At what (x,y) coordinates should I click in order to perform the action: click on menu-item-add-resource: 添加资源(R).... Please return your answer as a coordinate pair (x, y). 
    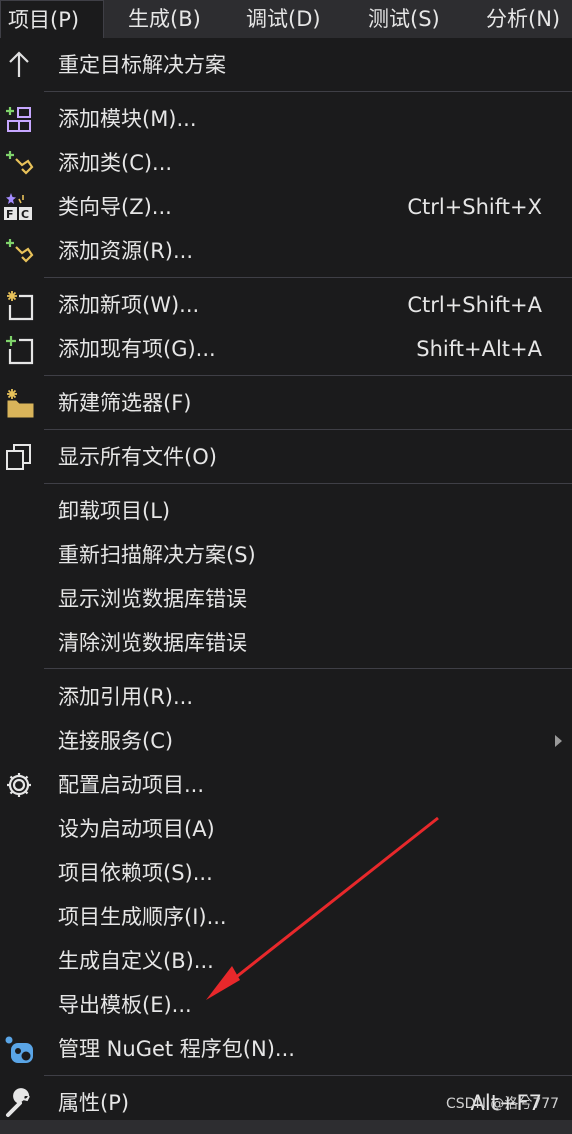
    Looking at the image, I should click on (286, 251).